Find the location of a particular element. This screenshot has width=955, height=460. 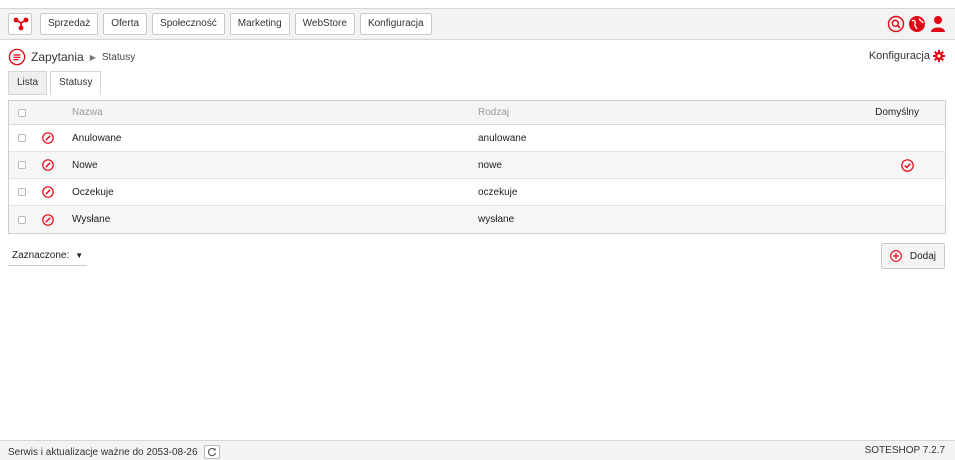

breadcrumb-title: Zapytania is located at coordinates (57, 57).